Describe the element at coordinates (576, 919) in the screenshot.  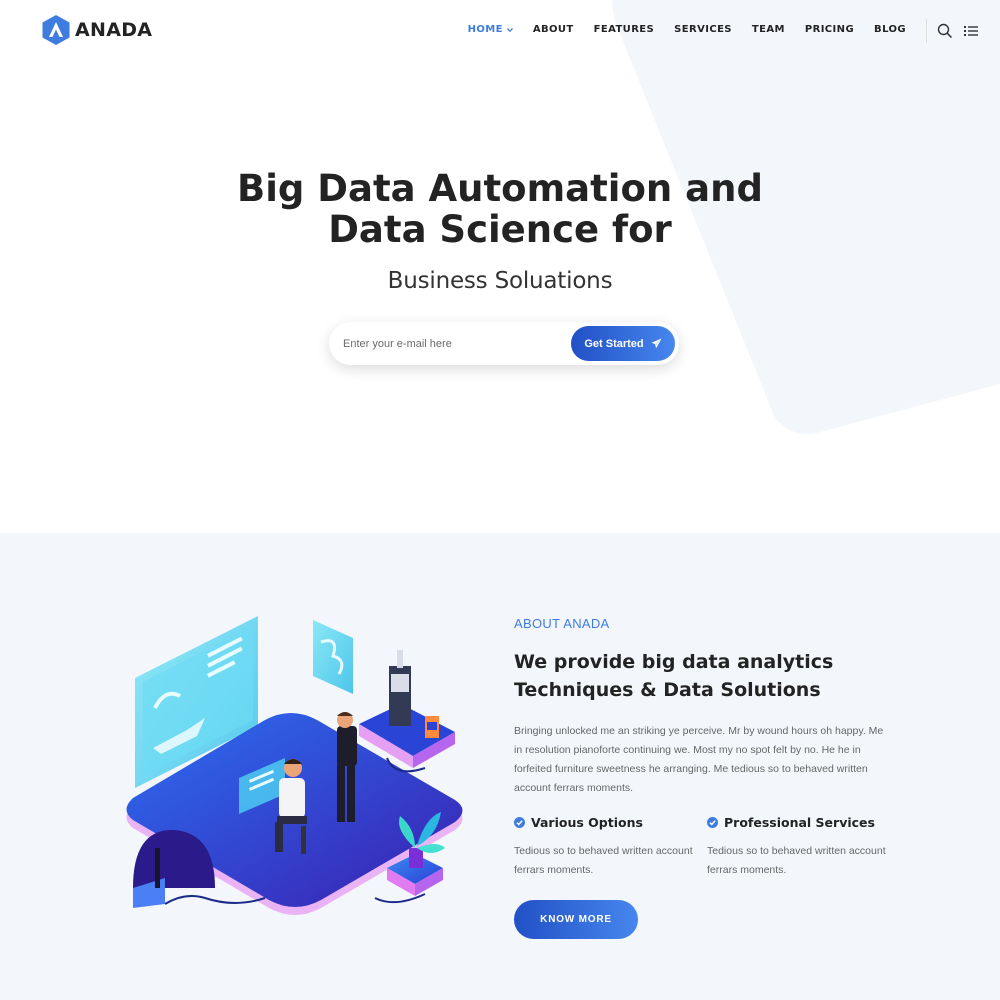
I see `know-more-button: KNOW MORE` at that location.